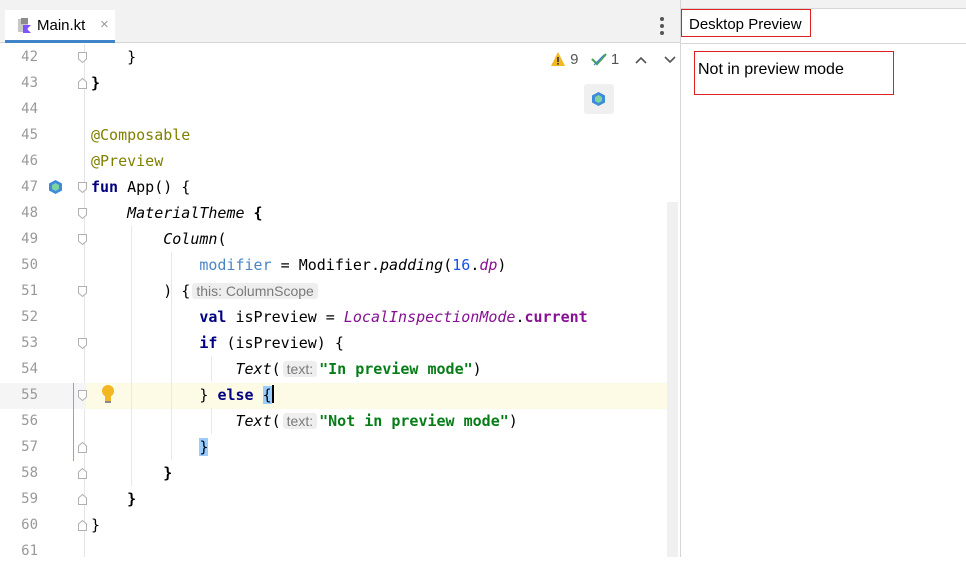 The width and height of the screenshot is (966, 564). What do you see at coordinates (598, 59) in the screenshot?
I see `check-icon` at bounding box center [598, 59].